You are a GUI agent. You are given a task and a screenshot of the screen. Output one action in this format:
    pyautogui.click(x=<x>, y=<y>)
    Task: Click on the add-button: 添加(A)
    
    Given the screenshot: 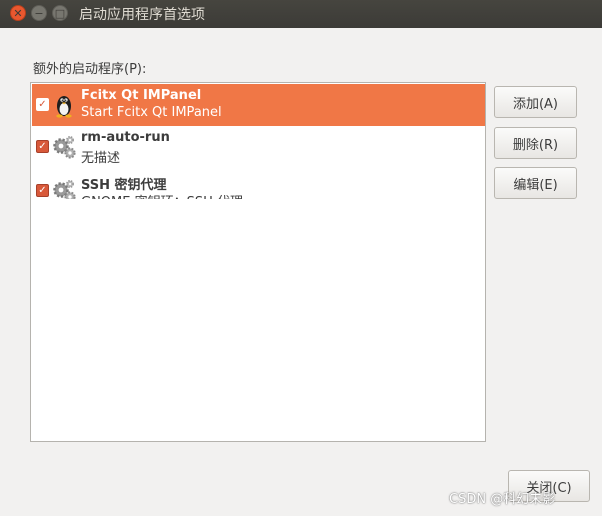 What is the action you would take?
    pyautogui.click(x=535, y=102)
    